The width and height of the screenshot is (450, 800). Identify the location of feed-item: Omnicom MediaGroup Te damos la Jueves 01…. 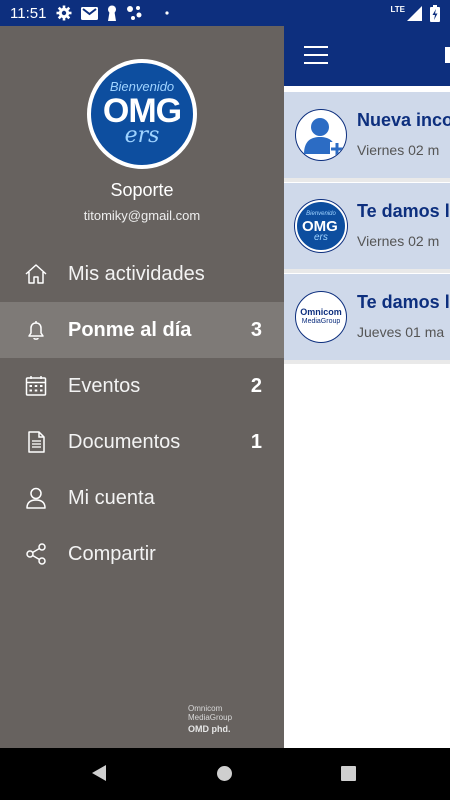
(367, 317).